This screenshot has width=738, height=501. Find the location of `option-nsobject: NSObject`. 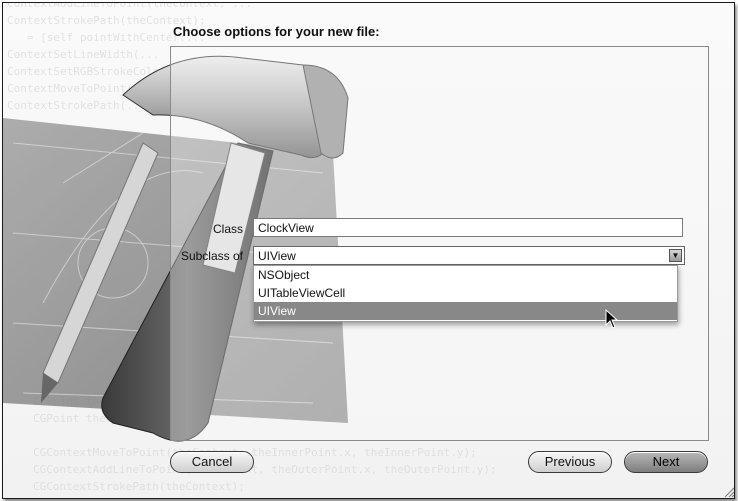

option-nsobject: NSObject is located at coordinates (465, 275).